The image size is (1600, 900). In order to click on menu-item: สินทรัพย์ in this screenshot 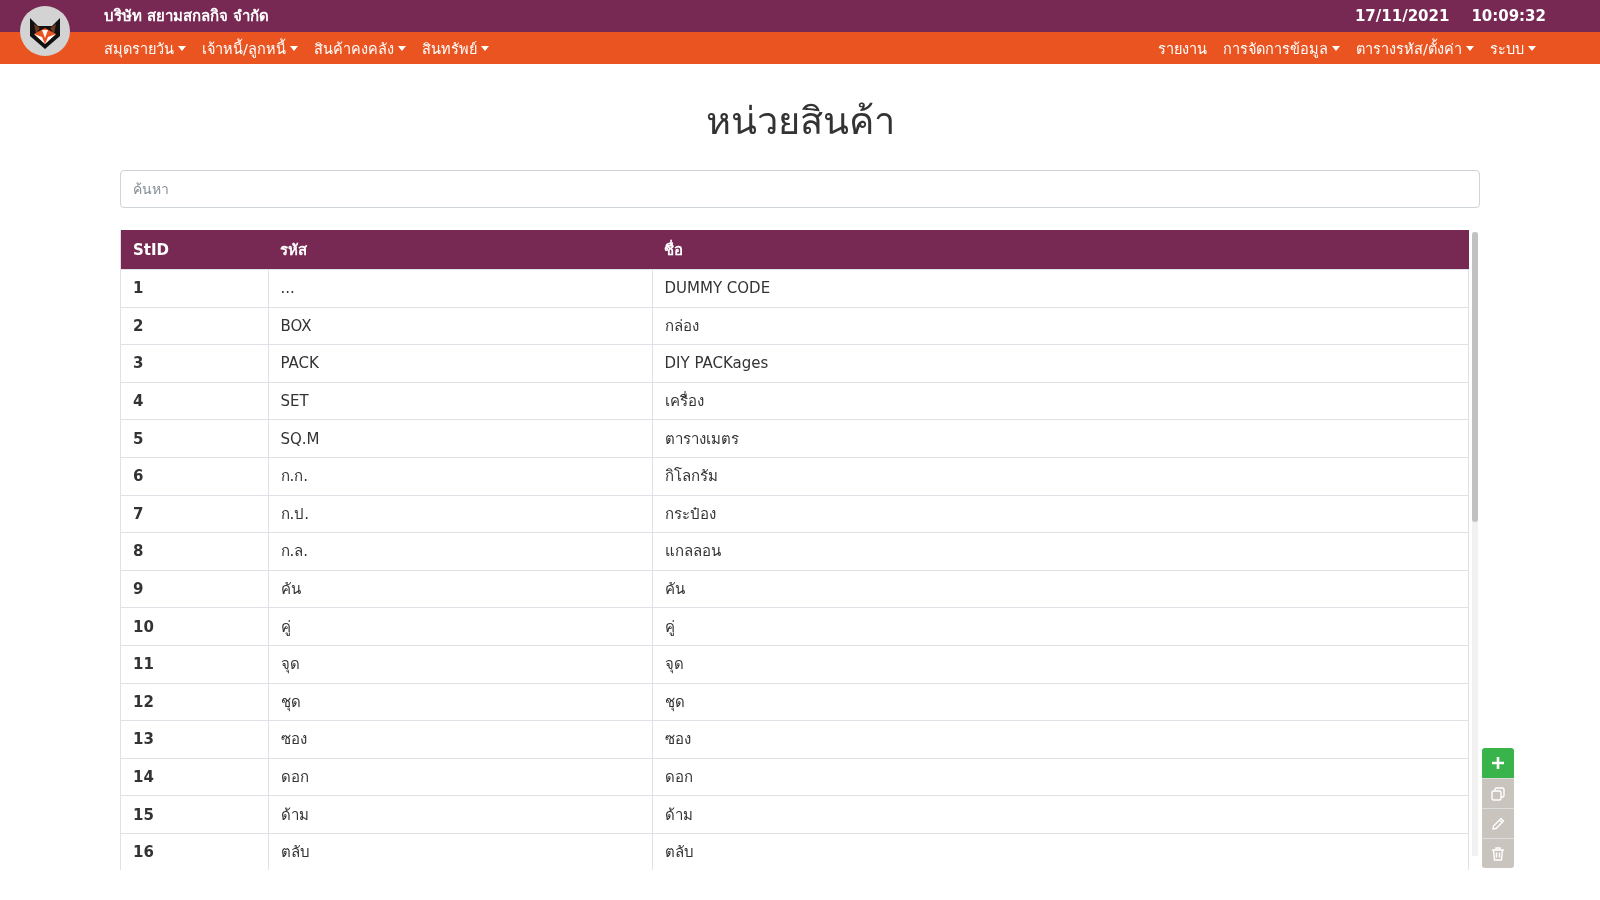, I will do `click(455, 48)`.